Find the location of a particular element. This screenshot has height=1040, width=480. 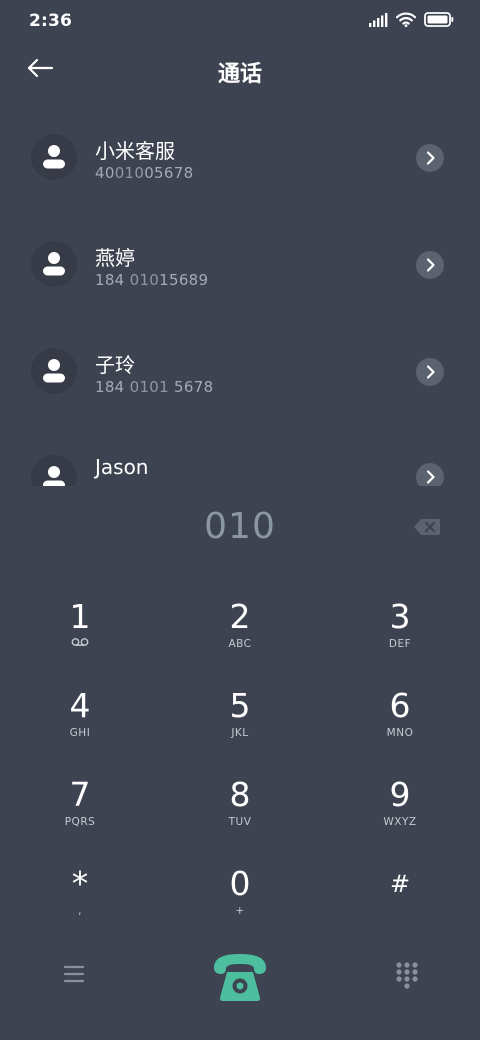

contact-name: 燕婷 is located at coordinates (115, 258).